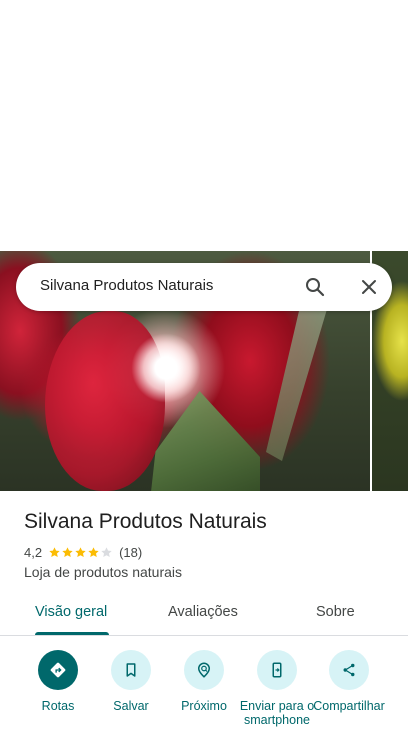  I want to click on directions-label: Rotas, so click(58, 706).